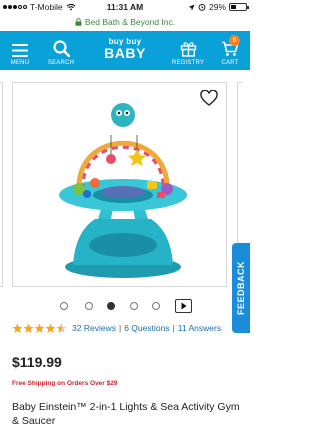  Describe the element at coordinates (100, 328) in the screenshot. I see `reviews-link: Reviews` at that location.